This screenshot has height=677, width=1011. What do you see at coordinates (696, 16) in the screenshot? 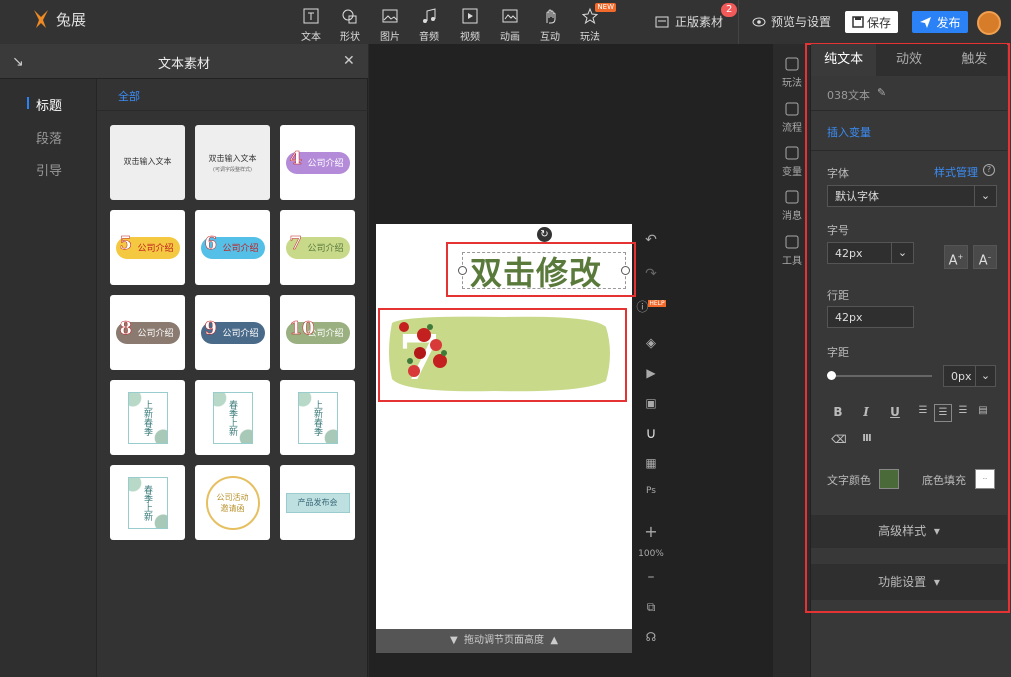
I see `licensed-material-button: 正版素材 2` at bounding box center [696, 16].